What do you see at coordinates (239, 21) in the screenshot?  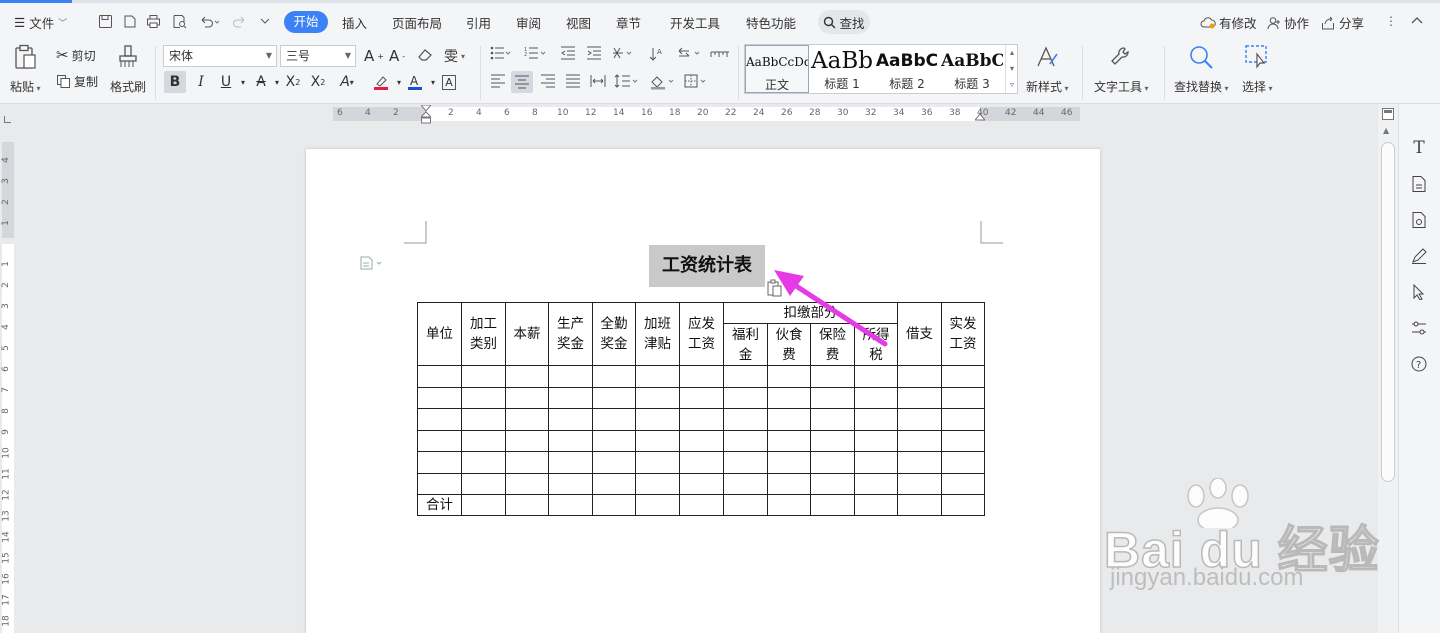 I see `redo-icon` at bounding box center [239, 21].